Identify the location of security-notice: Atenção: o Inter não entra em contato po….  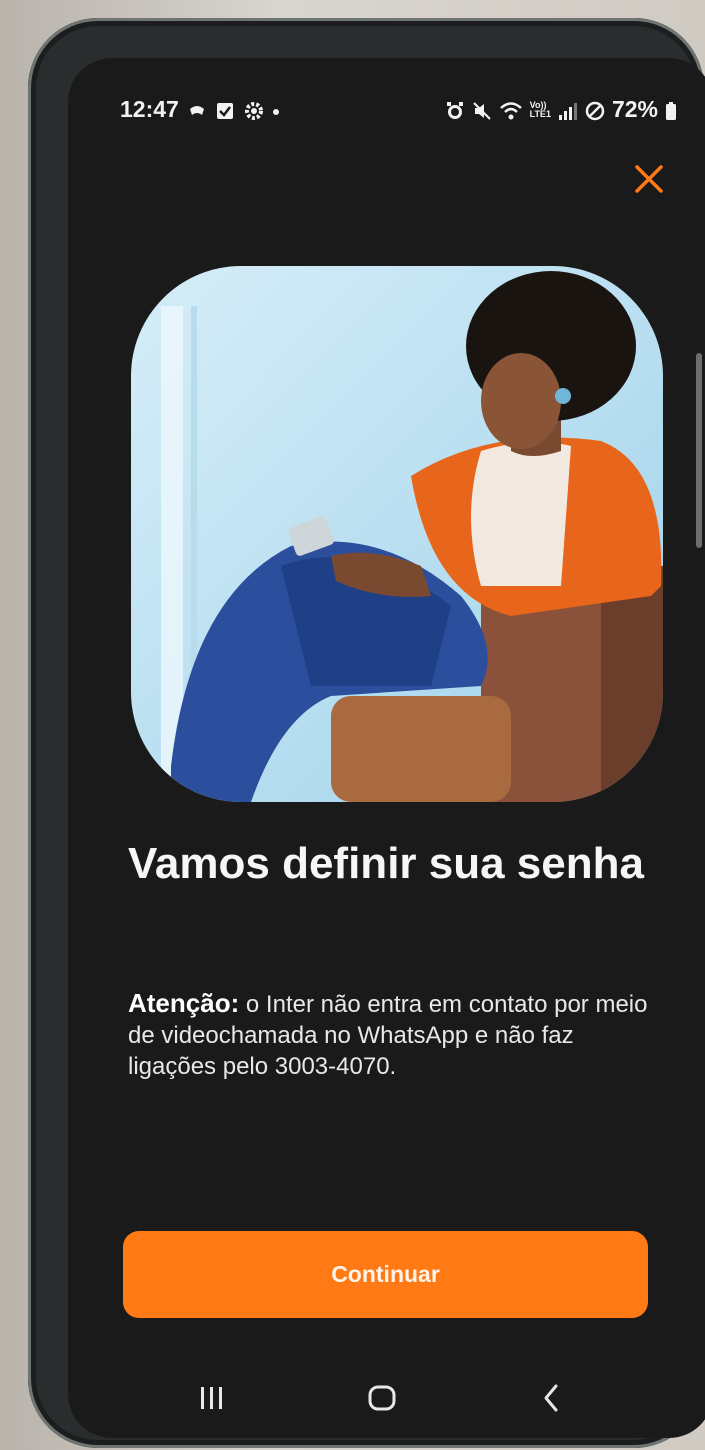
(393, 1035).